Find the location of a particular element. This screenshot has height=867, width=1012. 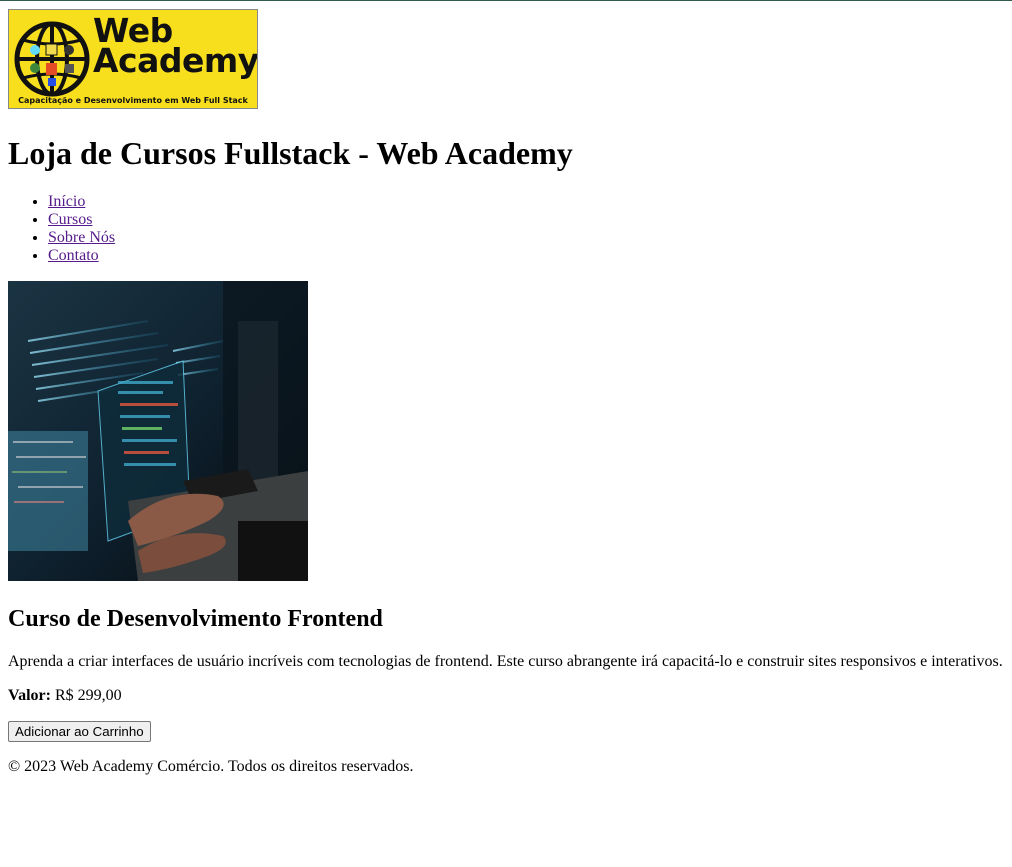

nav-item-inicio: Início is located at coordinates (526, 202).